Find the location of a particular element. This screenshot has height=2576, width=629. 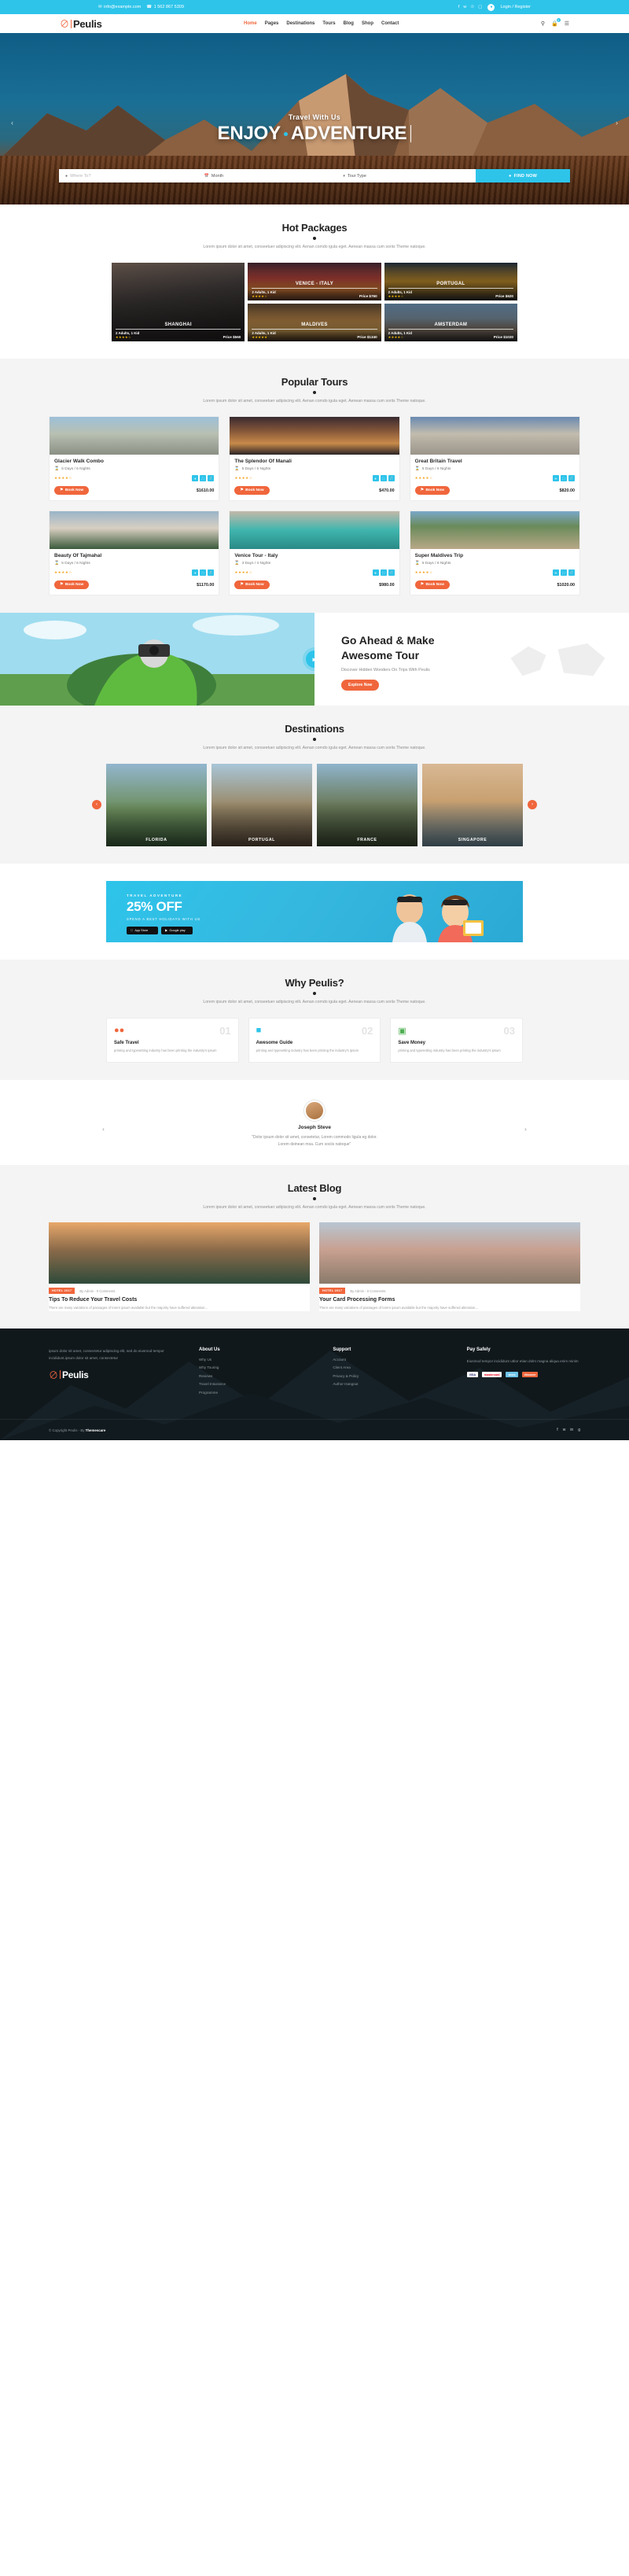

footer-link: Programme is located at coordinates (256, 1393).